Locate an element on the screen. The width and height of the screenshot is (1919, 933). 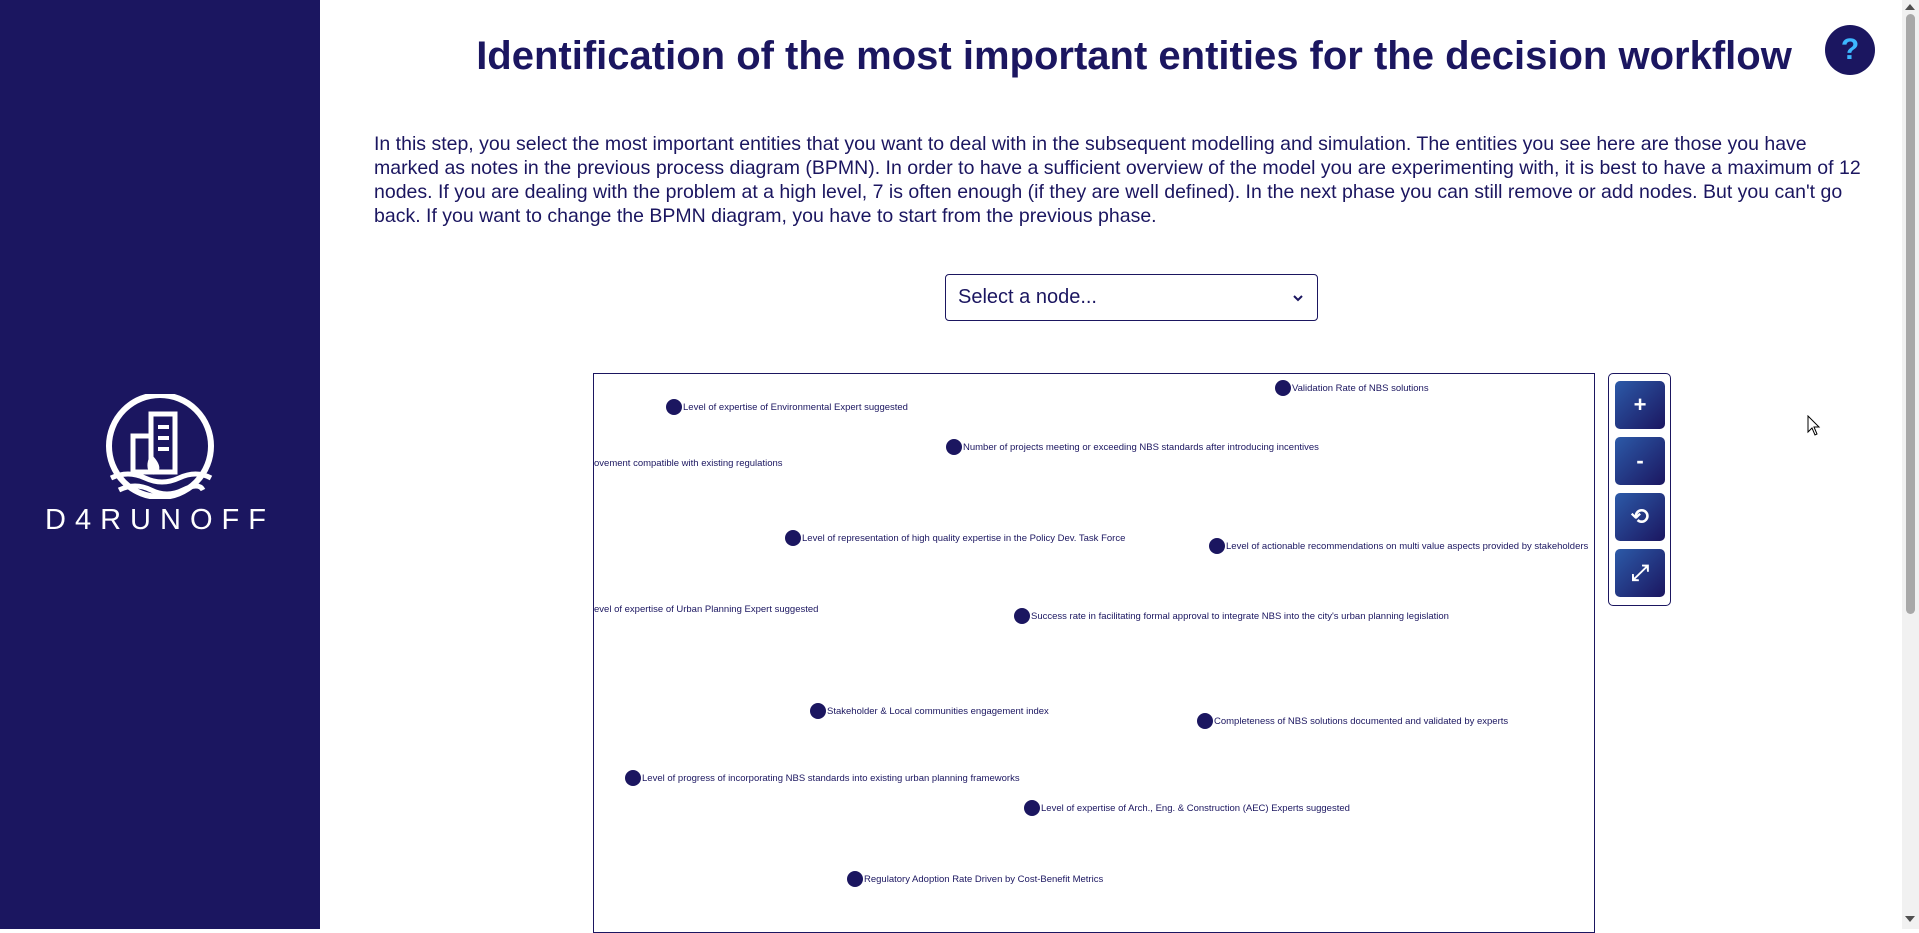
node-label: Validation Rate of NBS solutions is located at coordinates (1360, 388).